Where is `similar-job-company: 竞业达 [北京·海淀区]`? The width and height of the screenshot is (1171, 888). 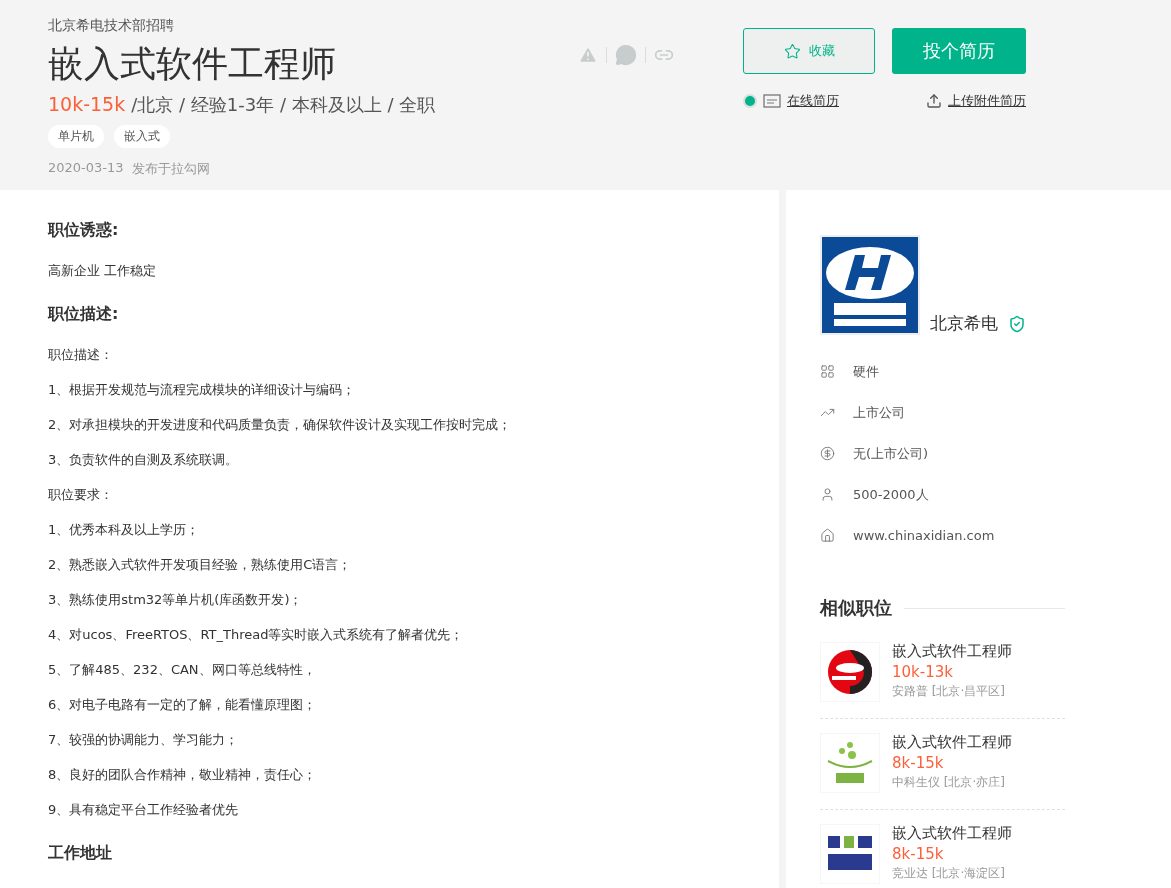 similar-job-company: 竞业达 [北京·海淀区] is located at coordinates (949, 873).